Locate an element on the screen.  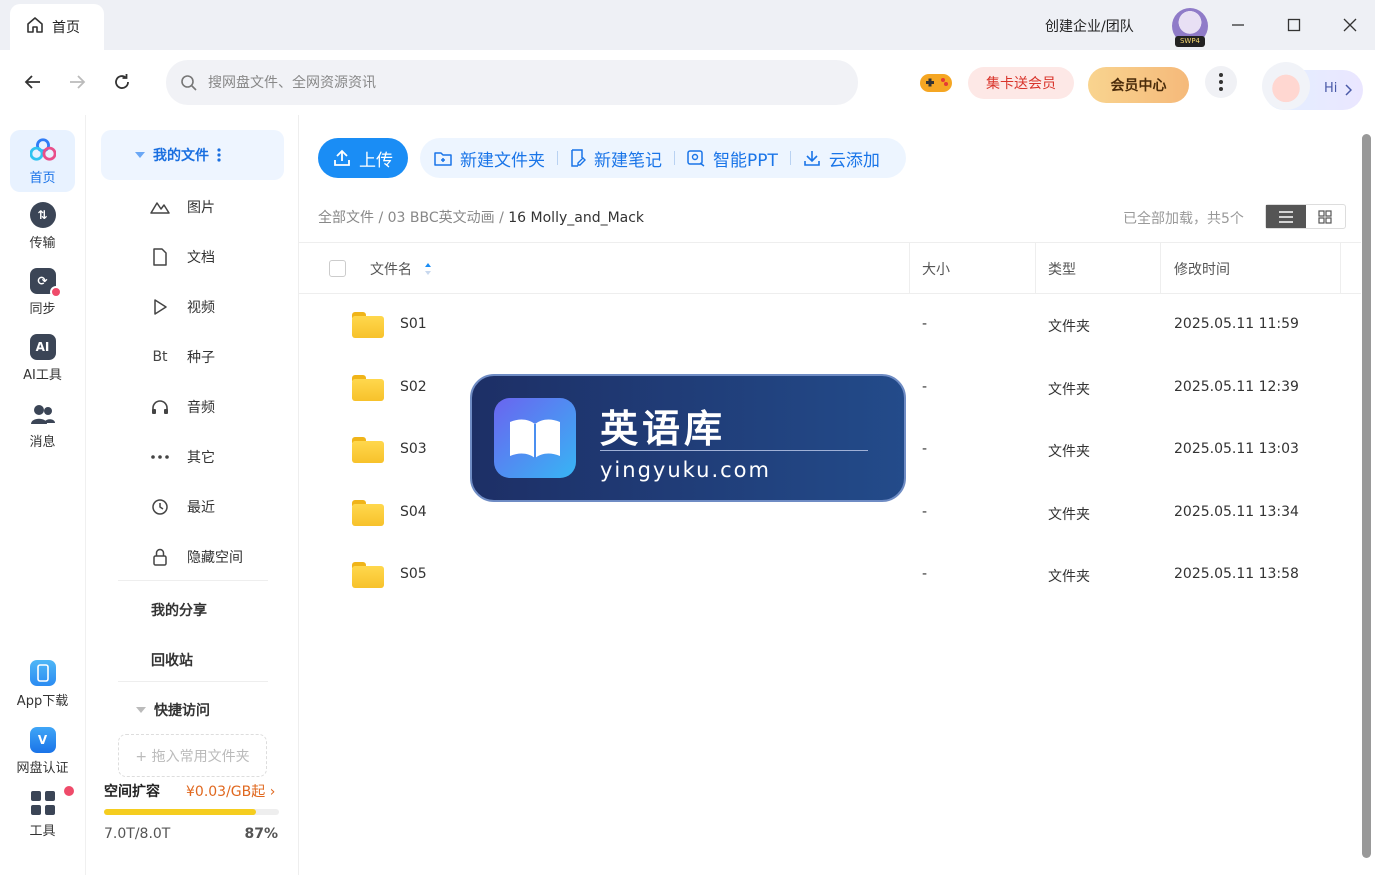
rail-label: AI工具 is located at coordinates (42, 375).